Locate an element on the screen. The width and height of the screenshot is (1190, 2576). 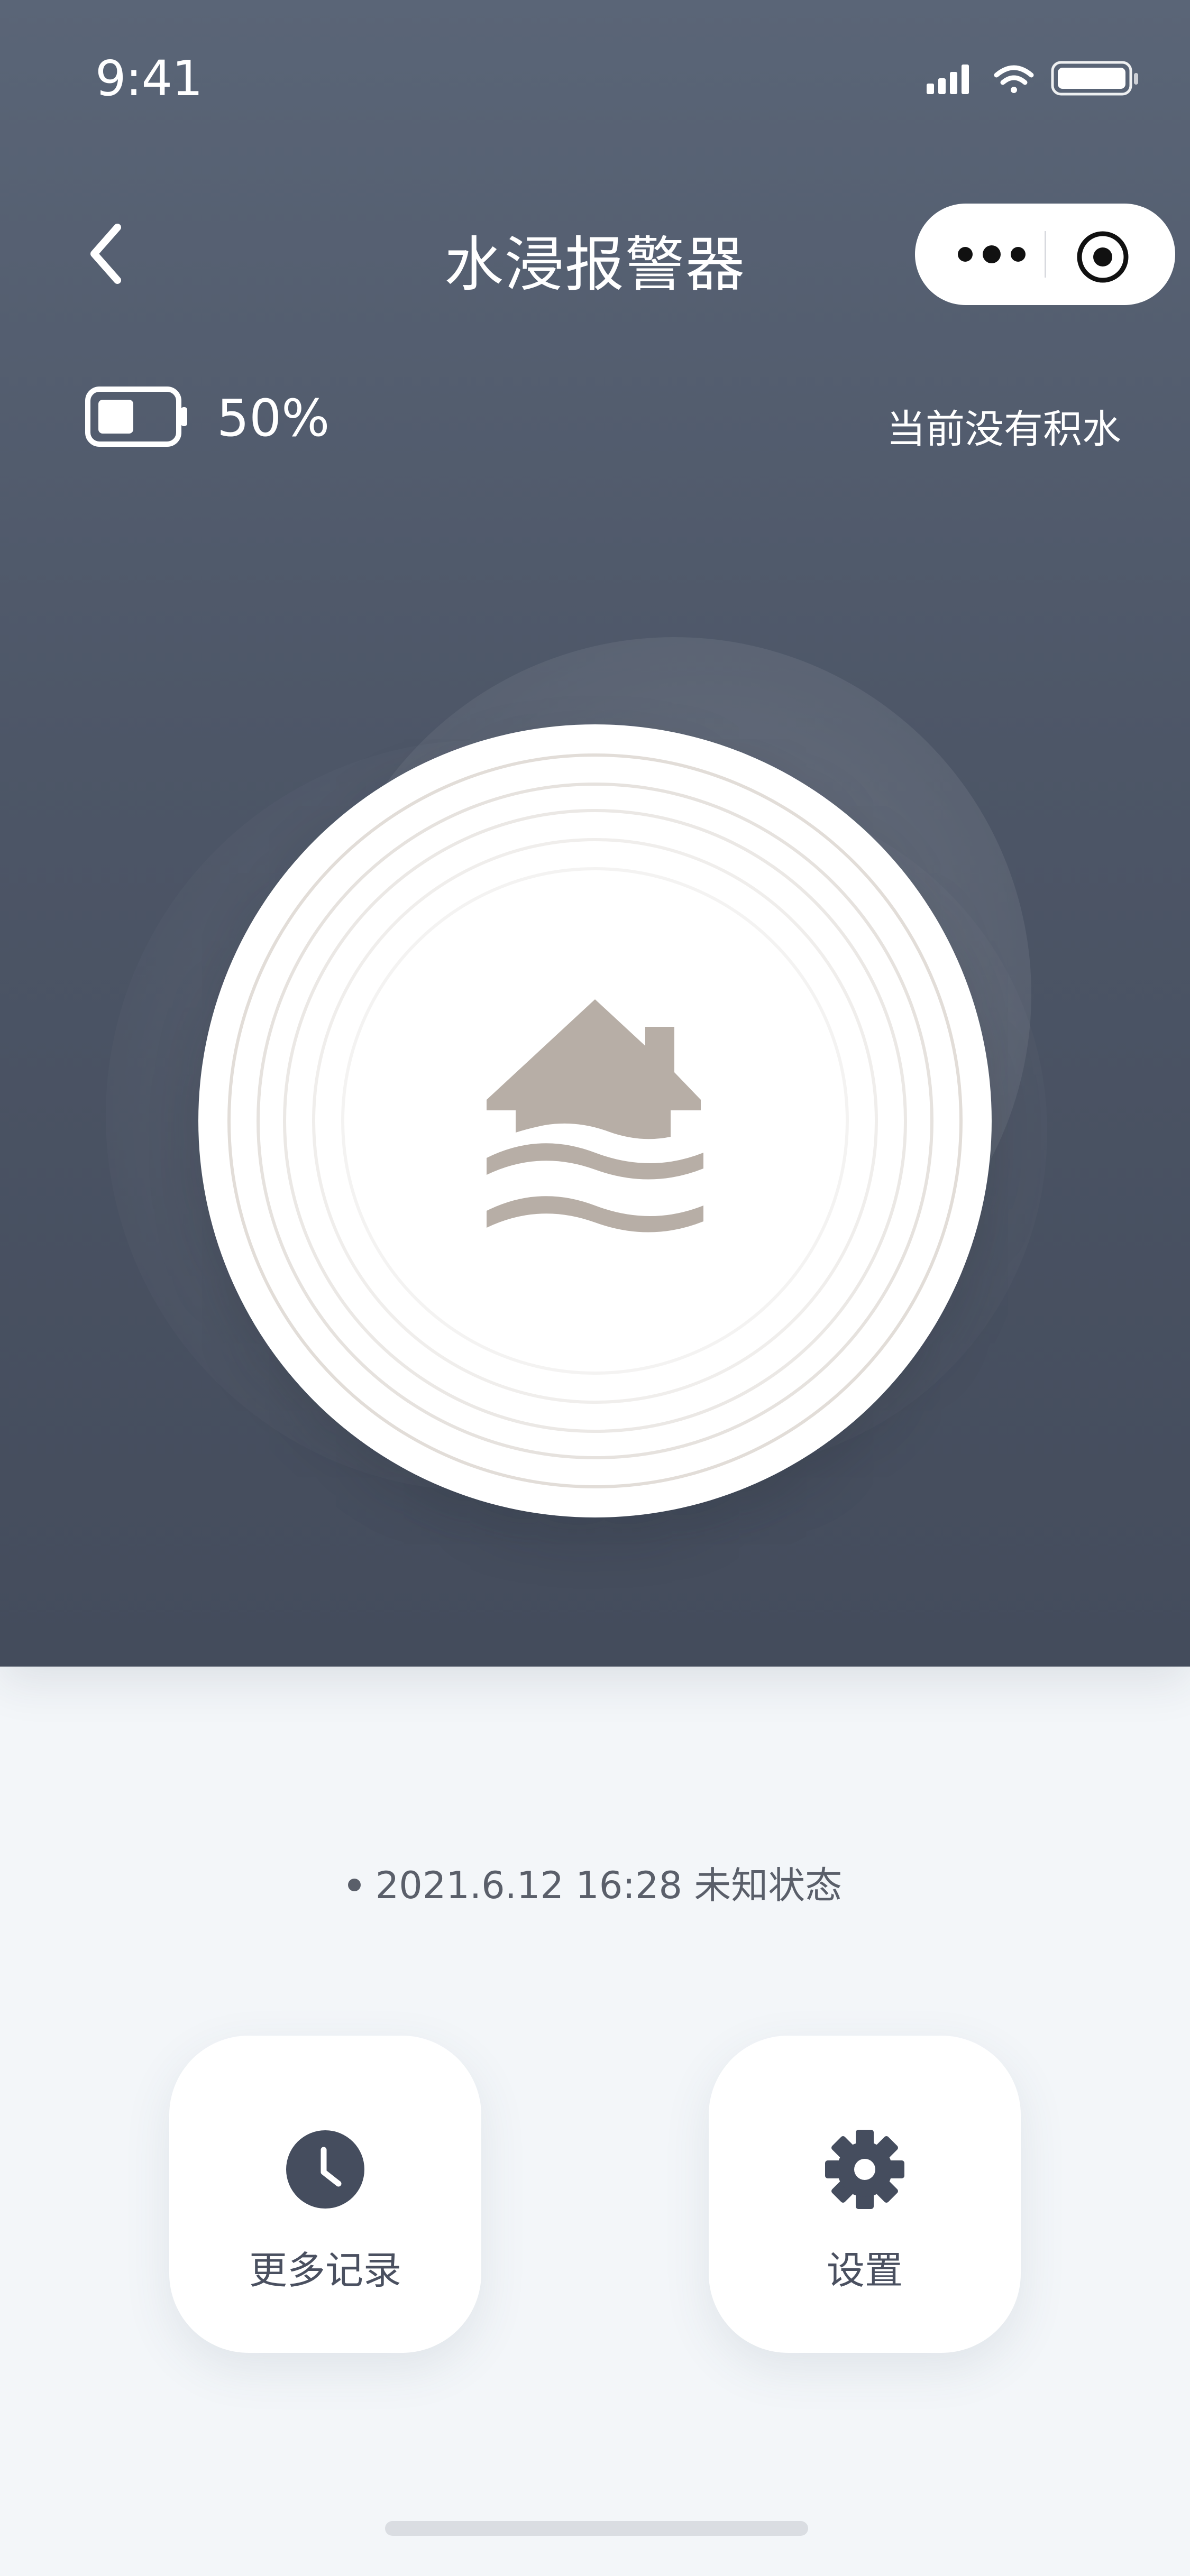
settings-label: 设置 is located at coordinates (864, 2270).